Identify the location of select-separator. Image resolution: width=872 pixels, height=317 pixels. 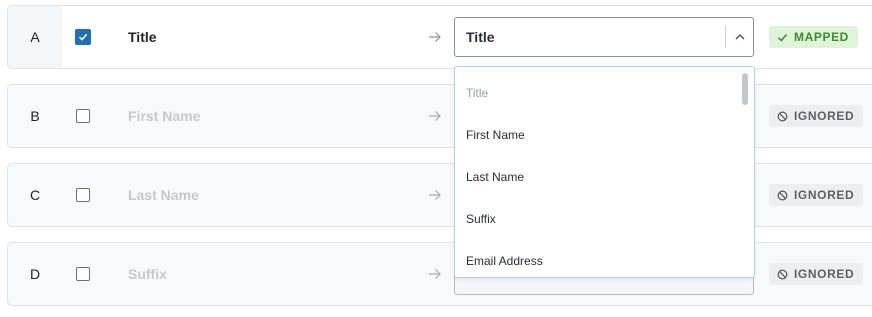
(725, 37).